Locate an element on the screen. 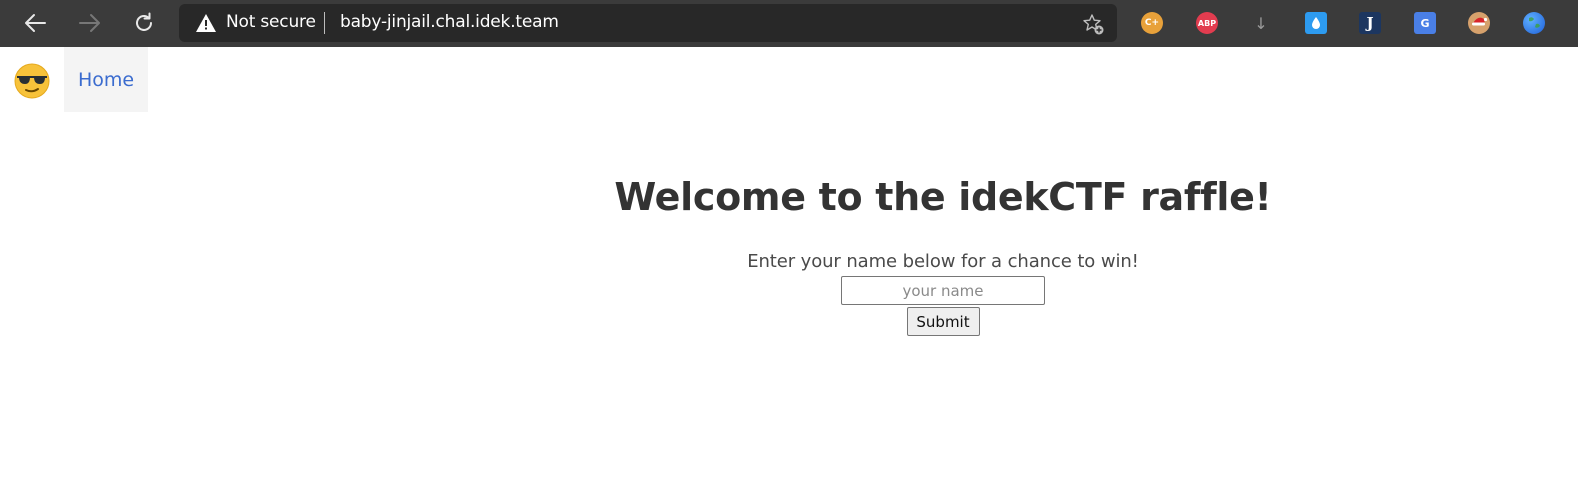  add-favorite-star-icon is located at coordinates (1093, 24).